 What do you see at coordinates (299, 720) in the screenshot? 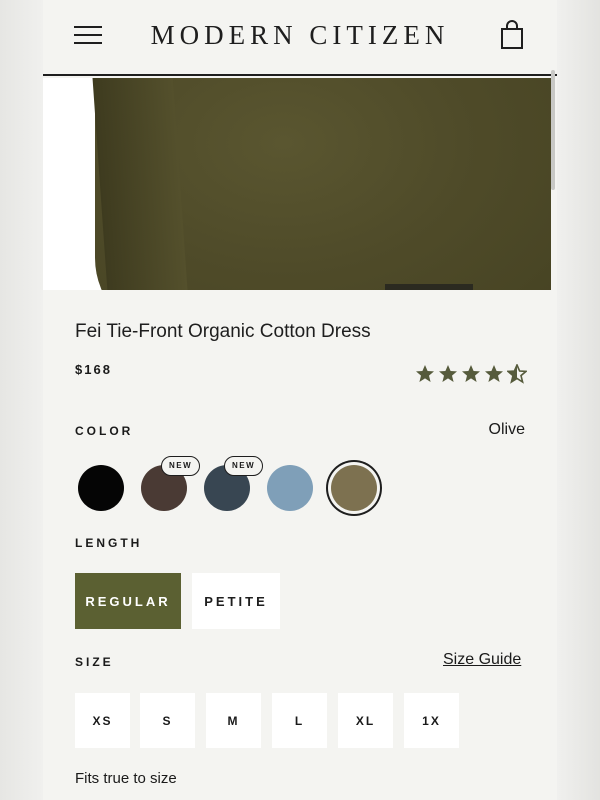
I see `size-l-button: L` at bounding box center [299, 720].